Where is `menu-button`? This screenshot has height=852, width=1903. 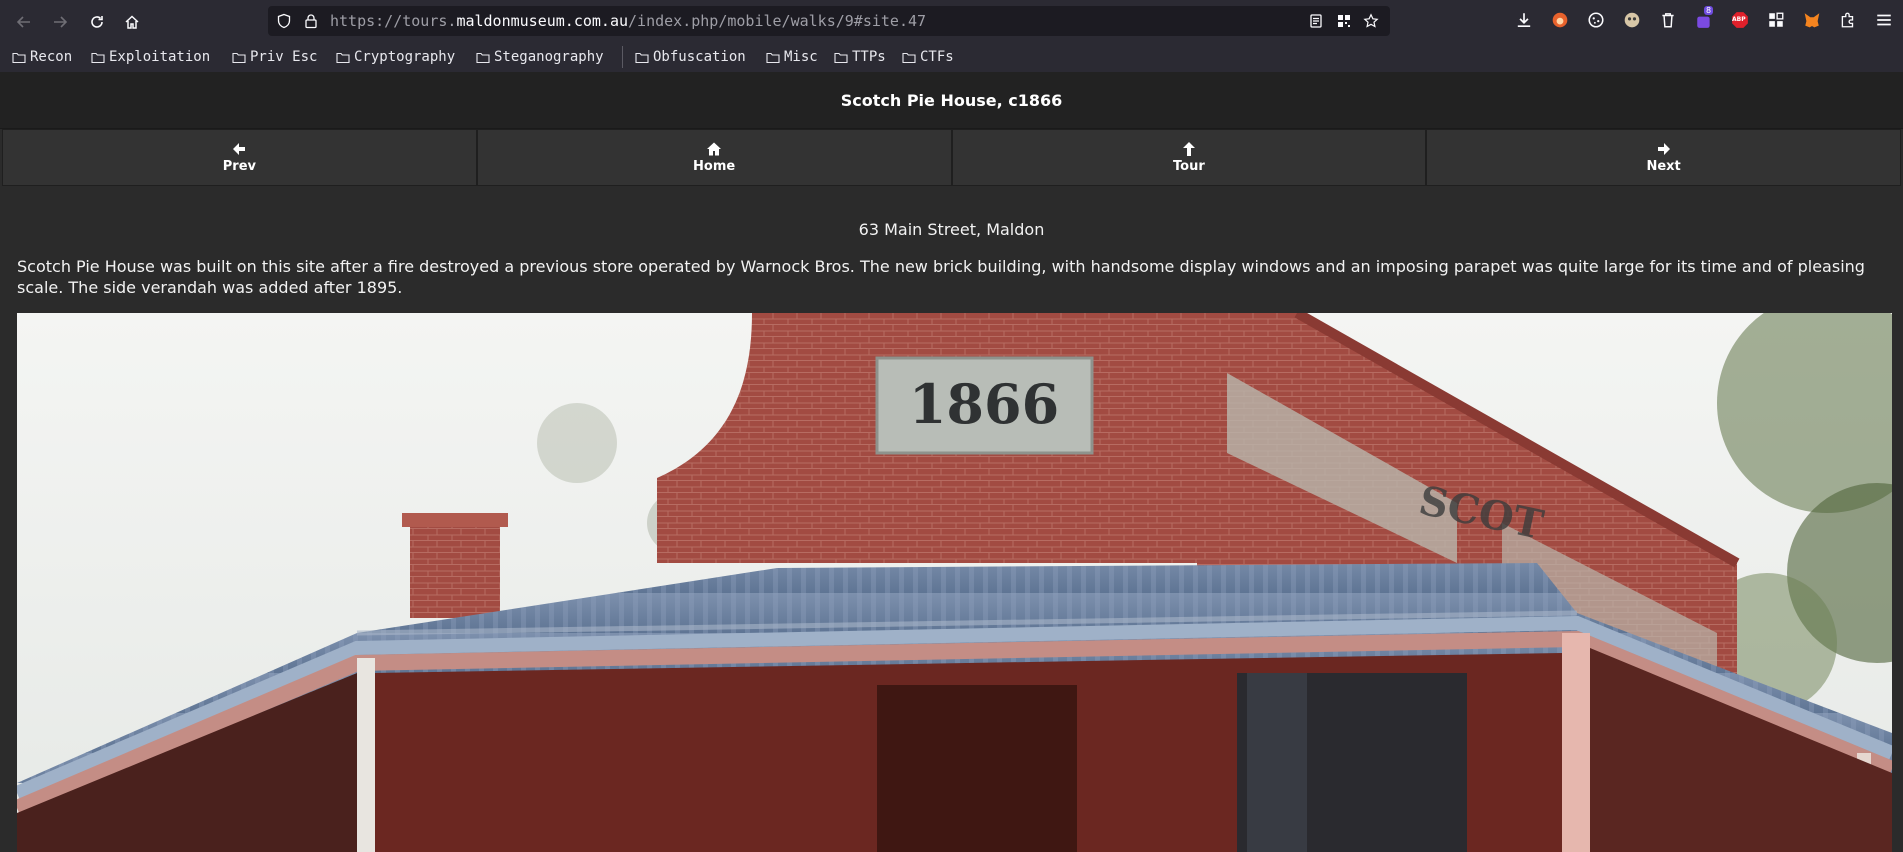 menu-button is located at coordinates (1884, 20).